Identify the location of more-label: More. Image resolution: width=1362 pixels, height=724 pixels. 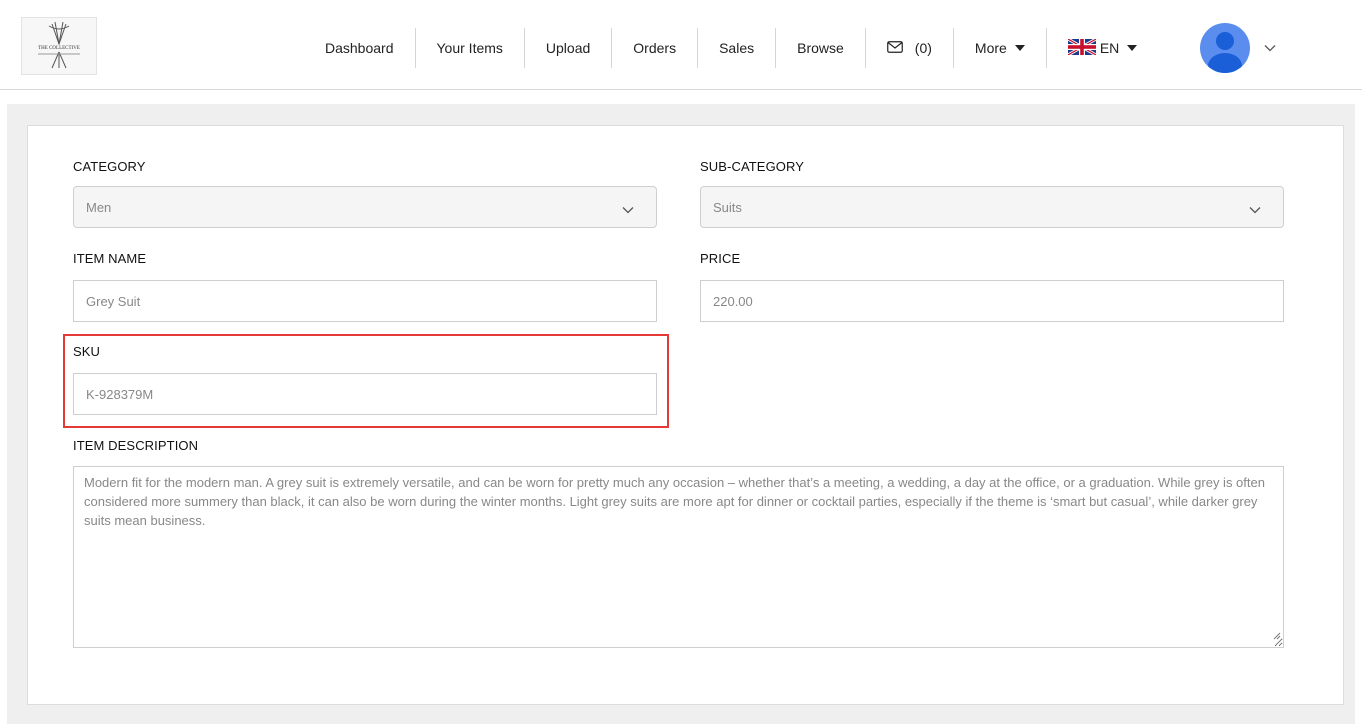
(990, 48).